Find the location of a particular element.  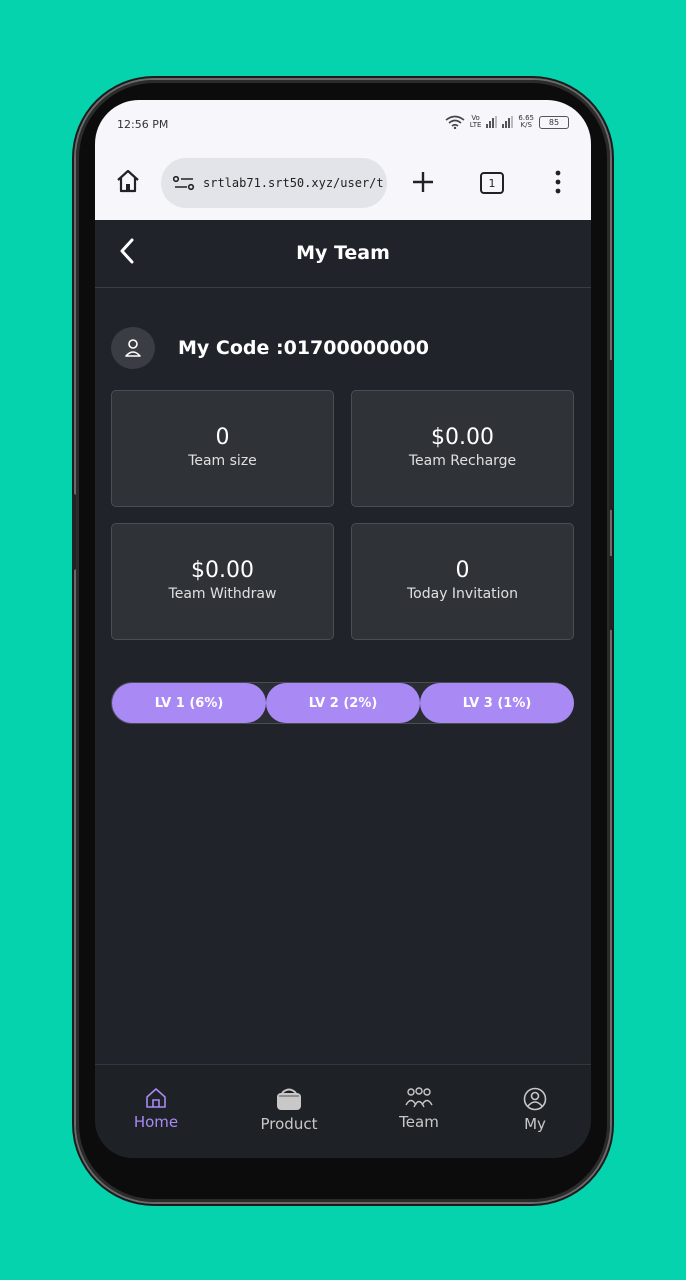

app-header: My Team is located at coordinates (343, 254).